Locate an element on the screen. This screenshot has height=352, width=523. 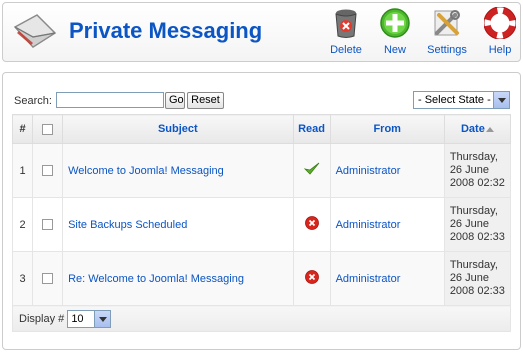
row-num: 2 is located at coordinates (22, 224).